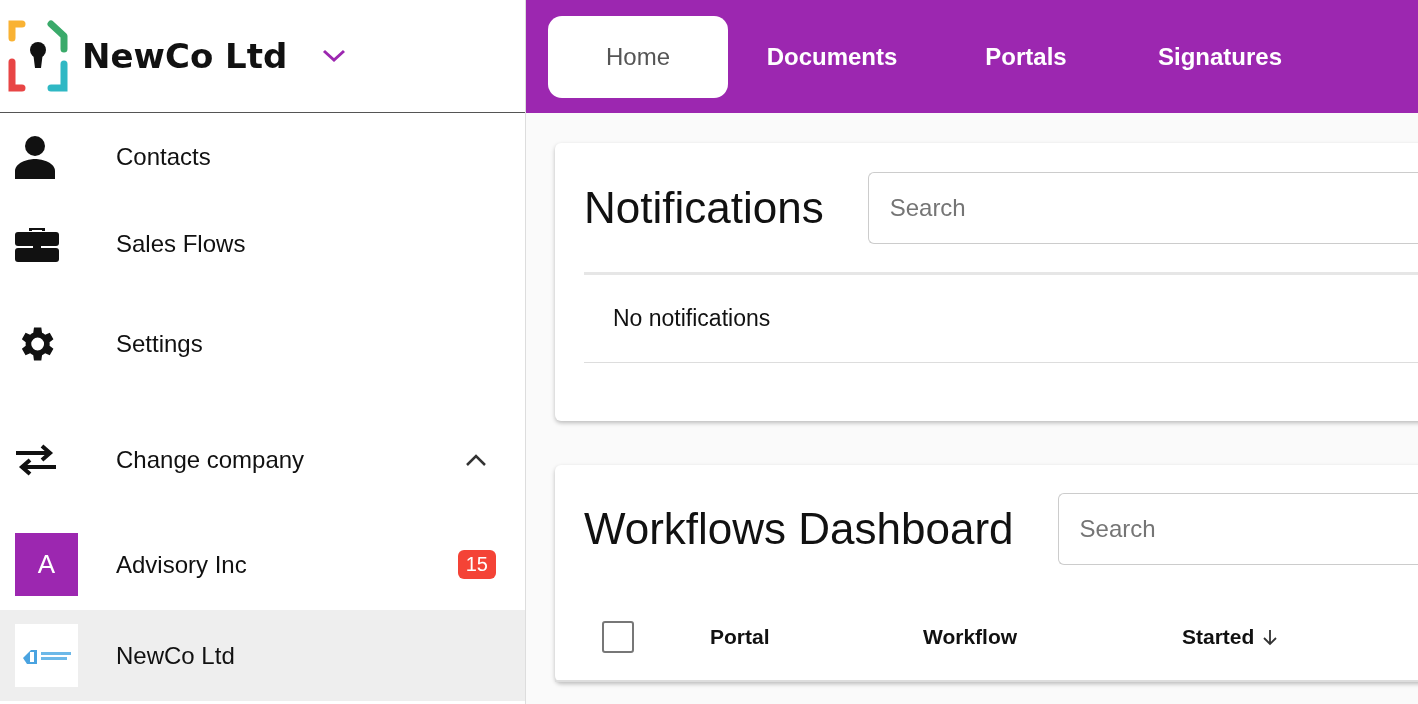 The height and width of the screenshot is (704, 1418). I want to click on nav-tab: Portals, so click(1026, 56).